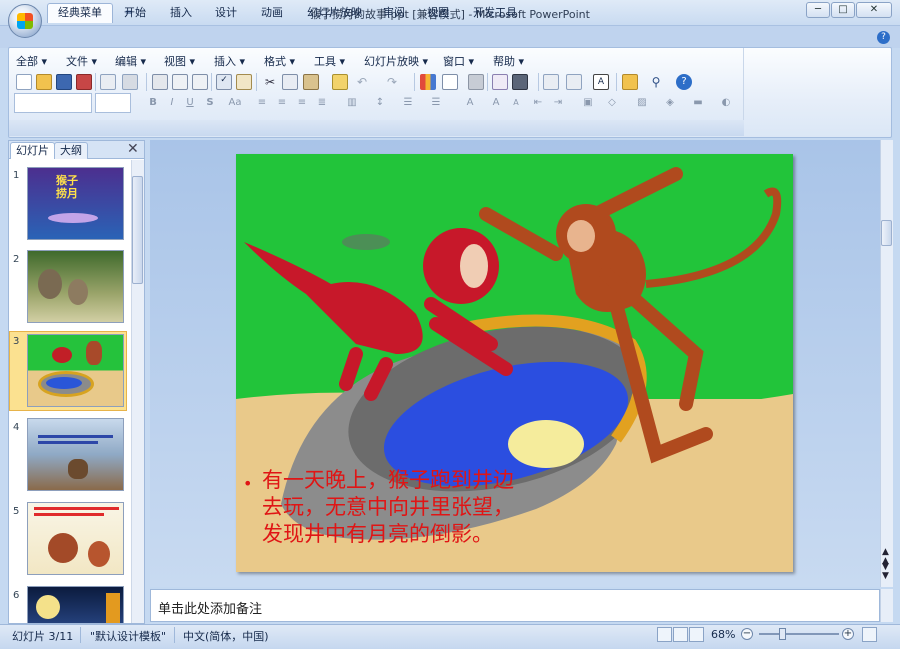 The image size is (900, 649). Describe the element at coordinates (190, 103) in the screenshot. I see `underline-icon: U` at that location.